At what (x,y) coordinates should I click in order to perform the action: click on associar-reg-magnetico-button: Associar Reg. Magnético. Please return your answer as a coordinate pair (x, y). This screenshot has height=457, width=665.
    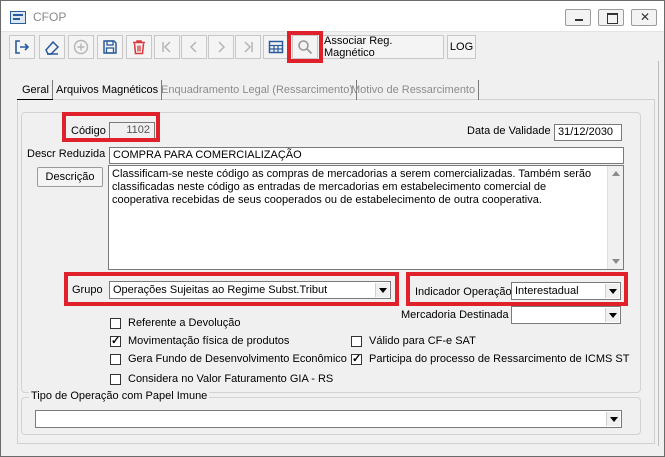
    Looking at the image, I should click on (382, 47).